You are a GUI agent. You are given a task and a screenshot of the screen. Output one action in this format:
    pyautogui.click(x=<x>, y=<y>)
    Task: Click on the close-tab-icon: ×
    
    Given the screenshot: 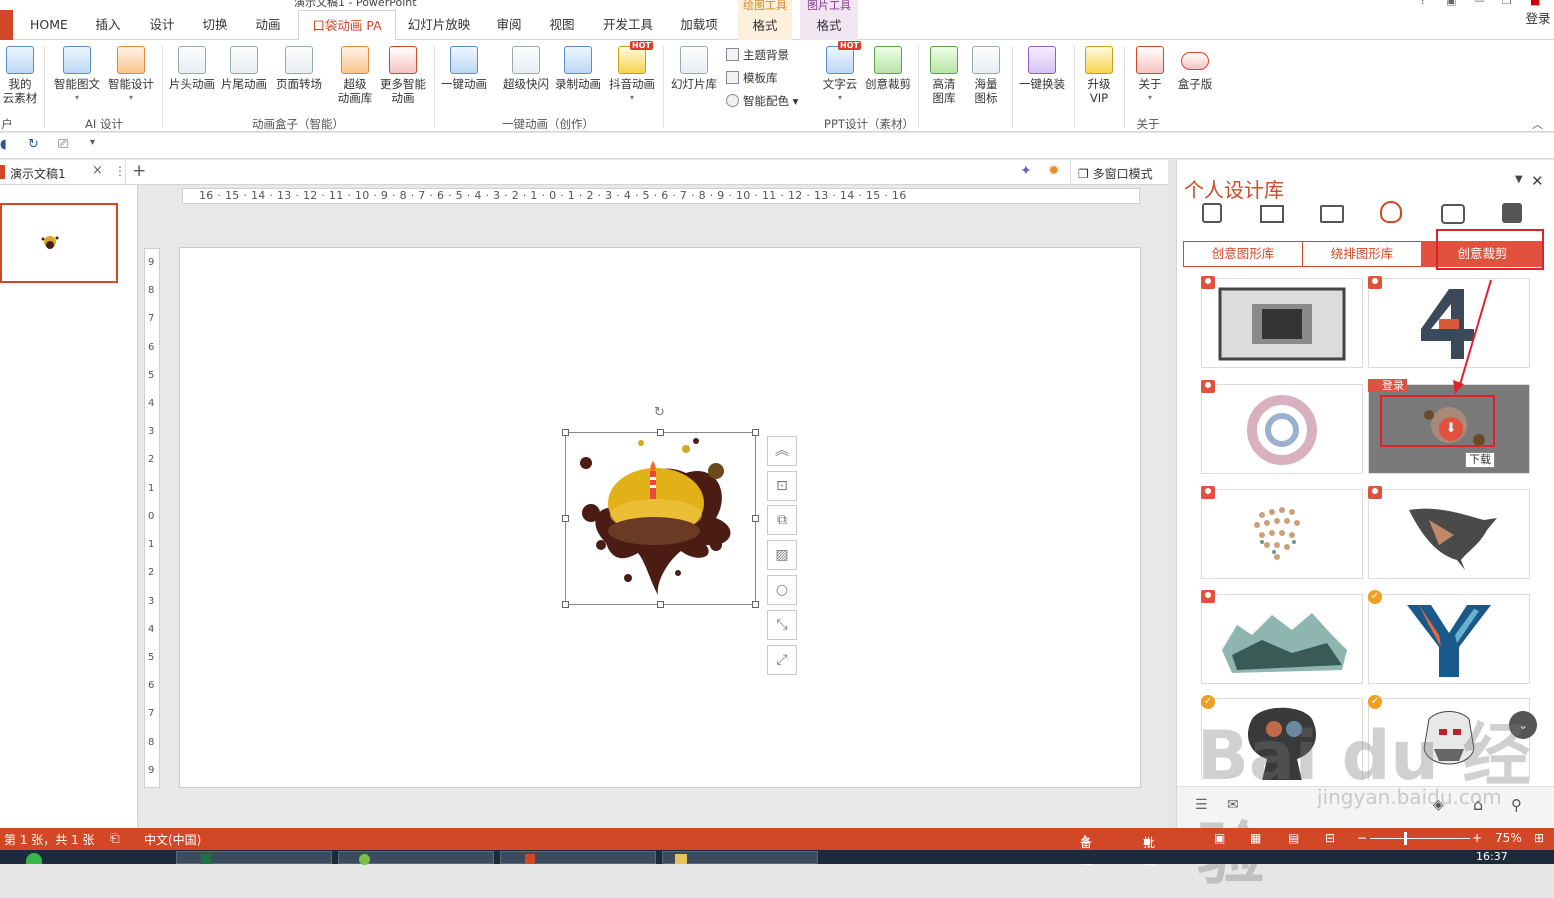 What is the action you would take?
    pyautogui.click(x=97, y=170)
    